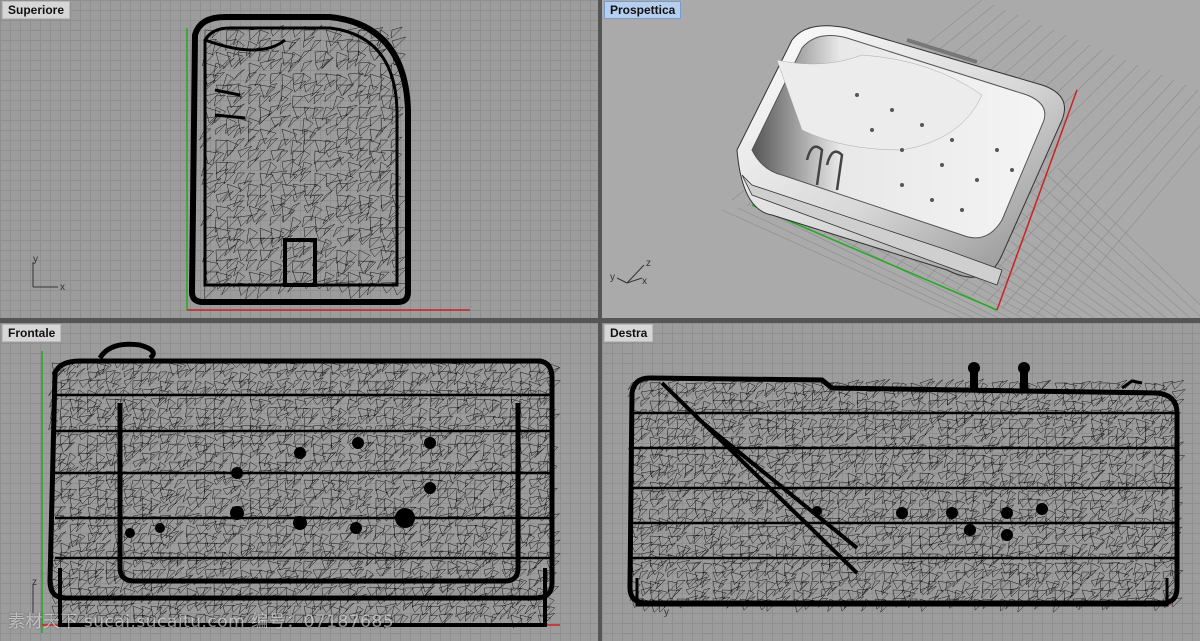 The height and width of the screenshot is (641, 1200). Describe the element at coordinates (630, 272) in the screenshot. I see `axis-widget-persp: y x z` at that location.